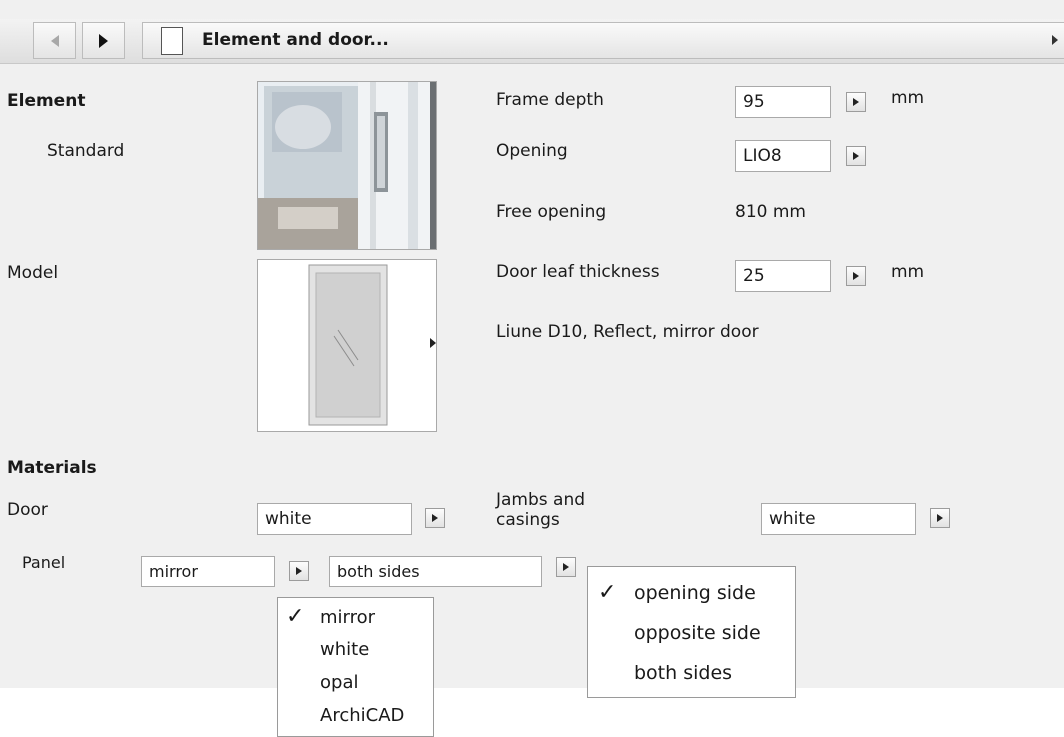 This screenshot has width=1064, height=737. What do you see at coordinates (344, 649) in the screenshot?
I see `menu-item-white: white` at bounding box center [344, 649].